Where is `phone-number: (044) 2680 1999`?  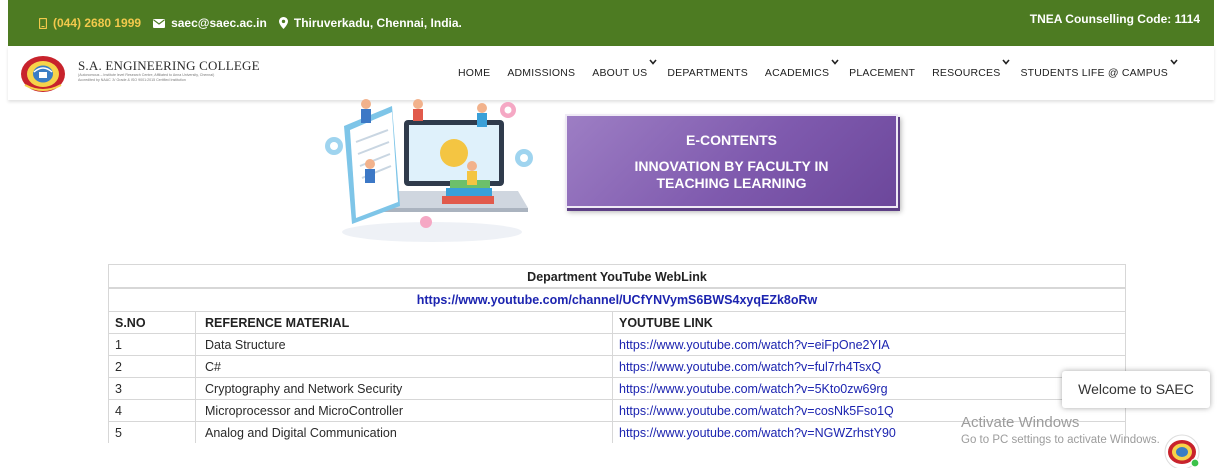 phone-number: (044) 2680 1999 is located at coordinates (97, 23).